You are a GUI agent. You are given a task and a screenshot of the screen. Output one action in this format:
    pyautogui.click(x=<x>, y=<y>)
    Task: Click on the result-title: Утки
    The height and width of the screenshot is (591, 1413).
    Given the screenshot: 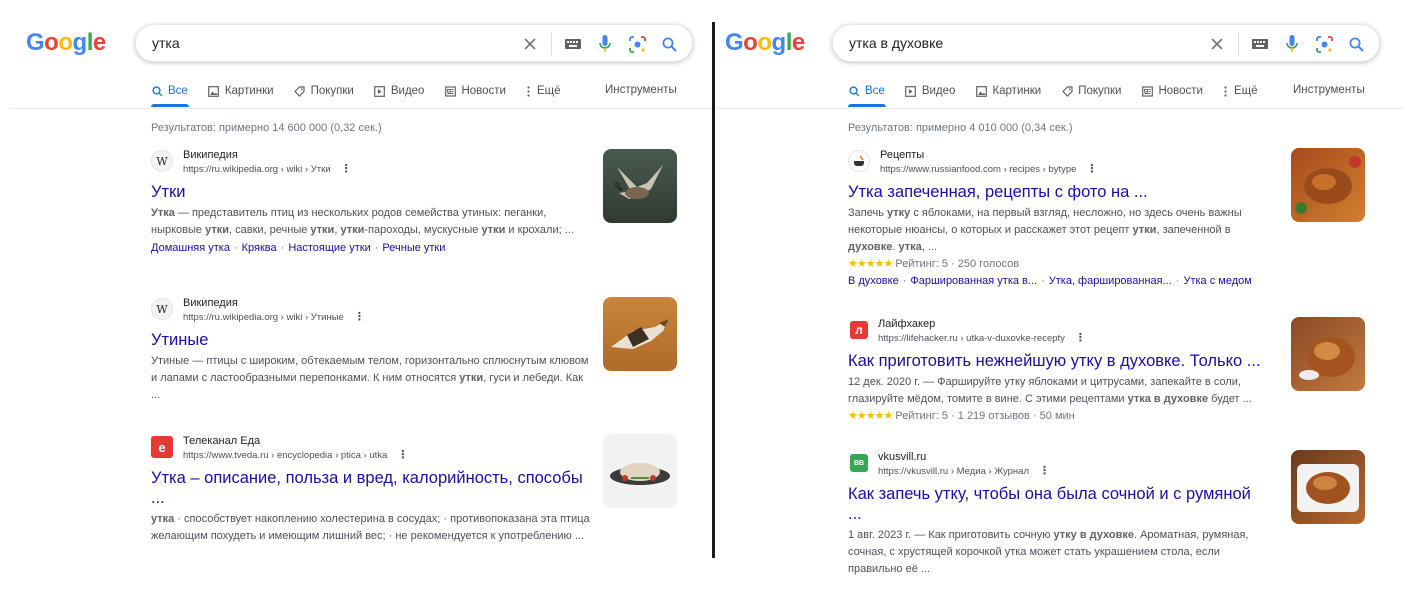 What is the action you would take?
    pyautogui.click(x=371, y=192)
    